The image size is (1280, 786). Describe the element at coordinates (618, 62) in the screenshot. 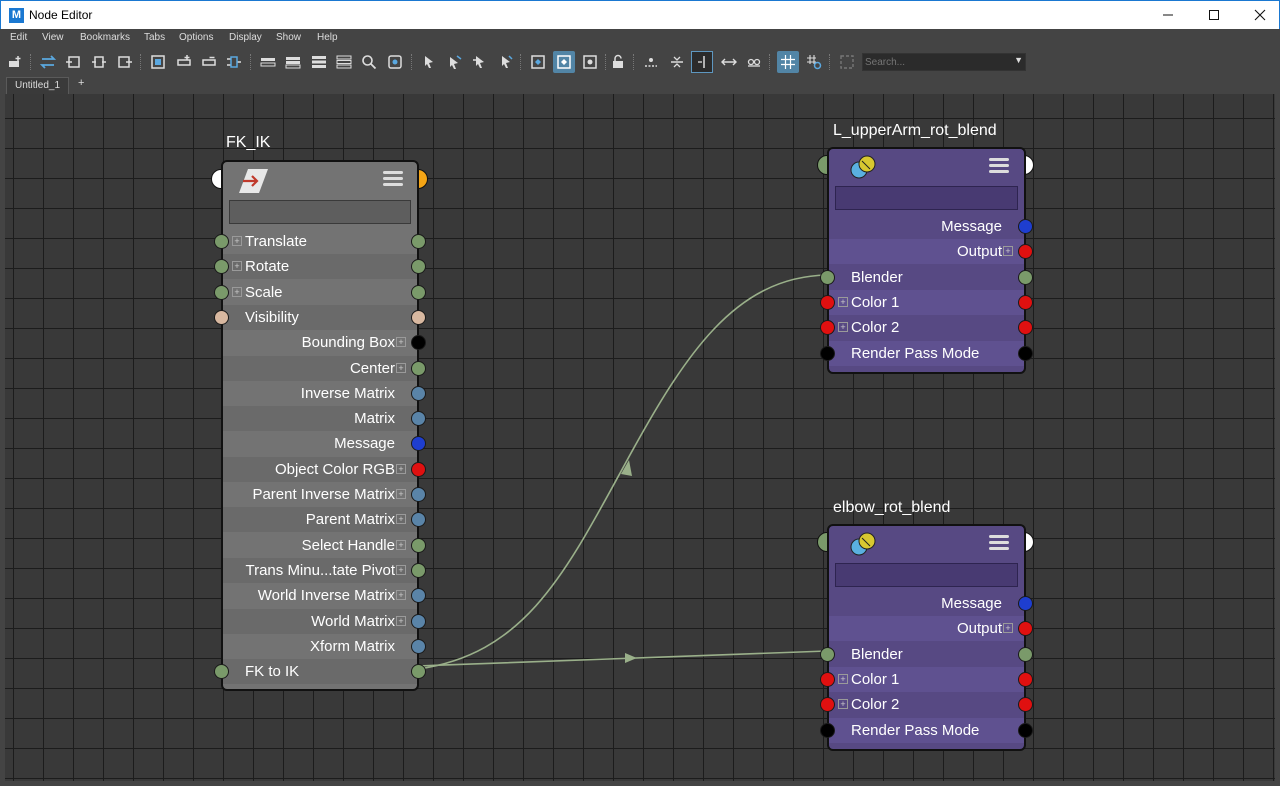

I see `toolbar-button-lock` at that location.